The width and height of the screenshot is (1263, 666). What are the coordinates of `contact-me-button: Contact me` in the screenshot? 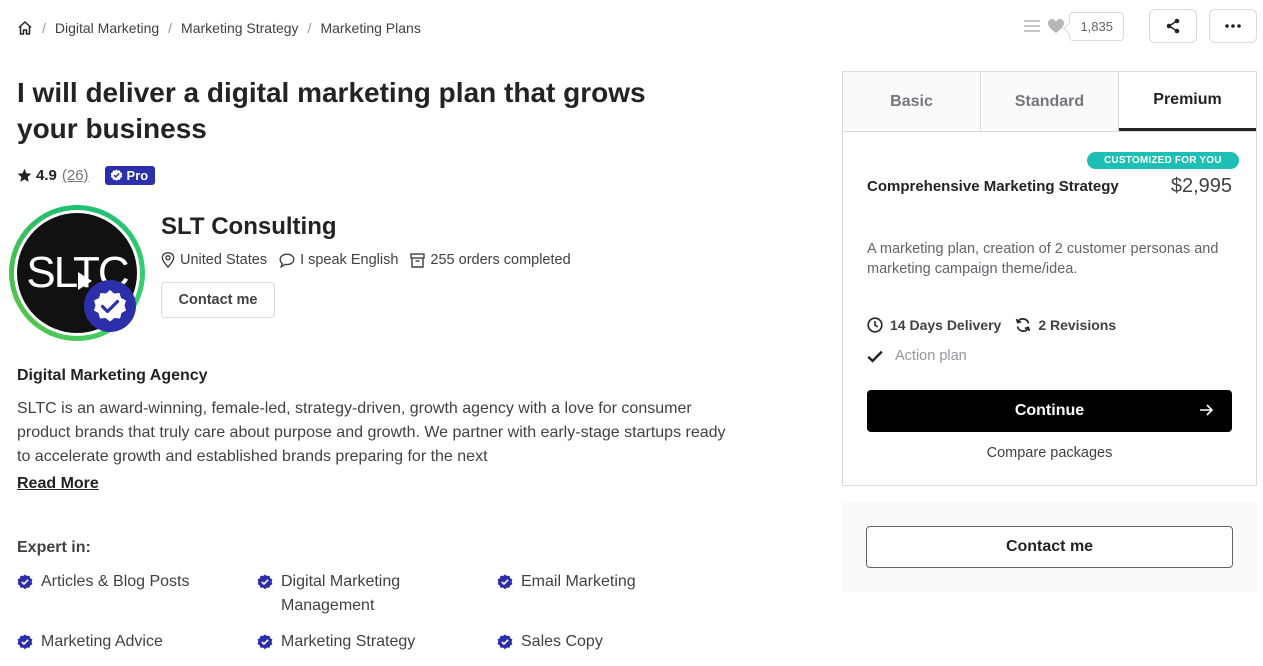 It's located at (218, 300).